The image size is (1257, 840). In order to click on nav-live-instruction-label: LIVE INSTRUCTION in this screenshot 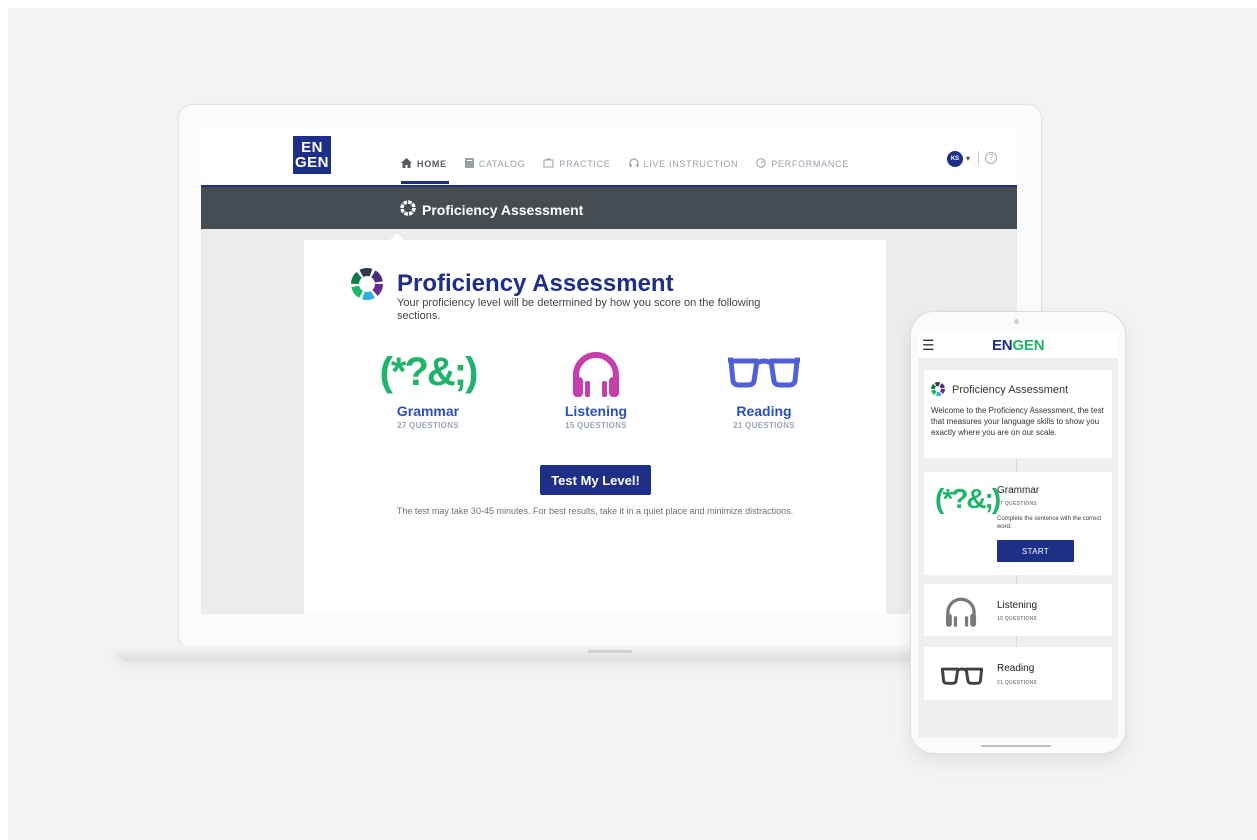, I will do `click(691, 164)`.